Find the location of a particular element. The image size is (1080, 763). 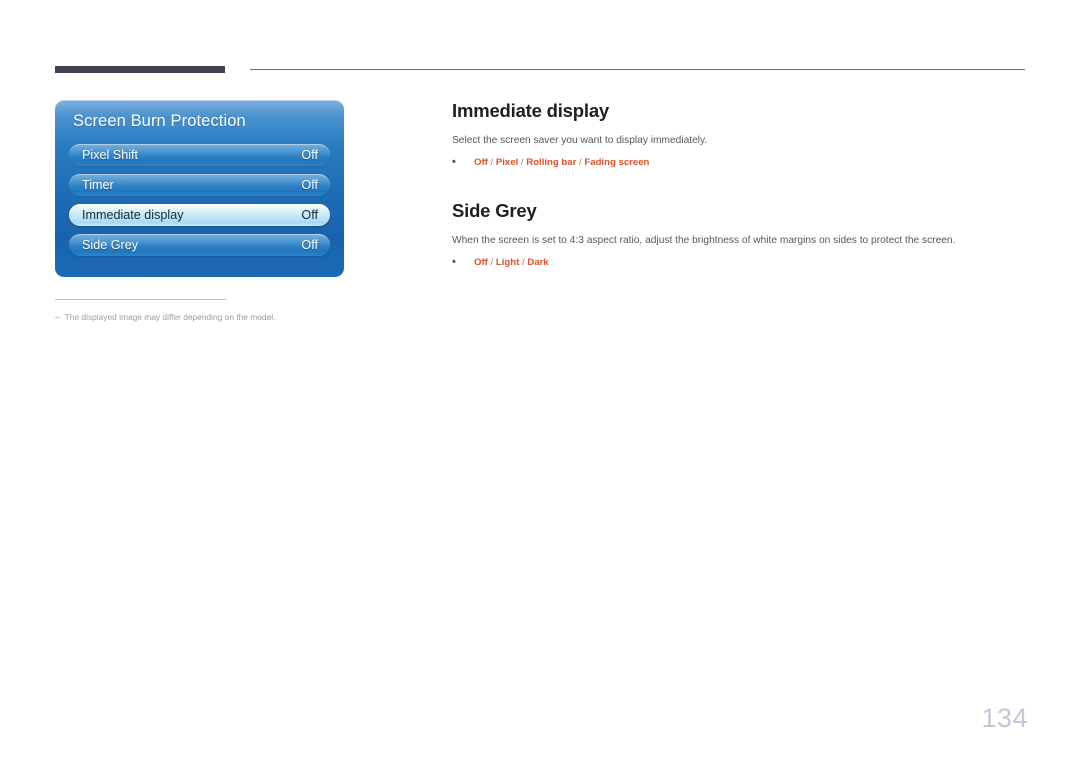

page-number: 134 is located at coordinates (1004, 718).